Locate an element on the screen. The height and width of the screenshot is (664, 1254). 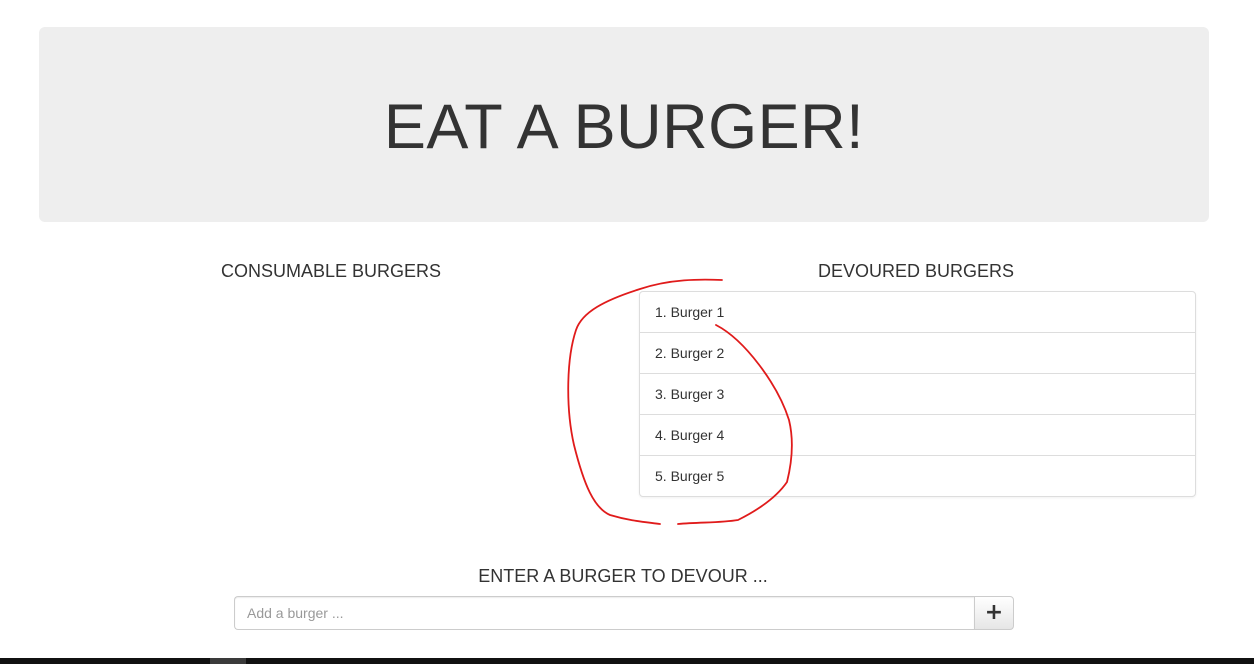
list-item: 5. Burger 5 is located at coordinates (917, 475).